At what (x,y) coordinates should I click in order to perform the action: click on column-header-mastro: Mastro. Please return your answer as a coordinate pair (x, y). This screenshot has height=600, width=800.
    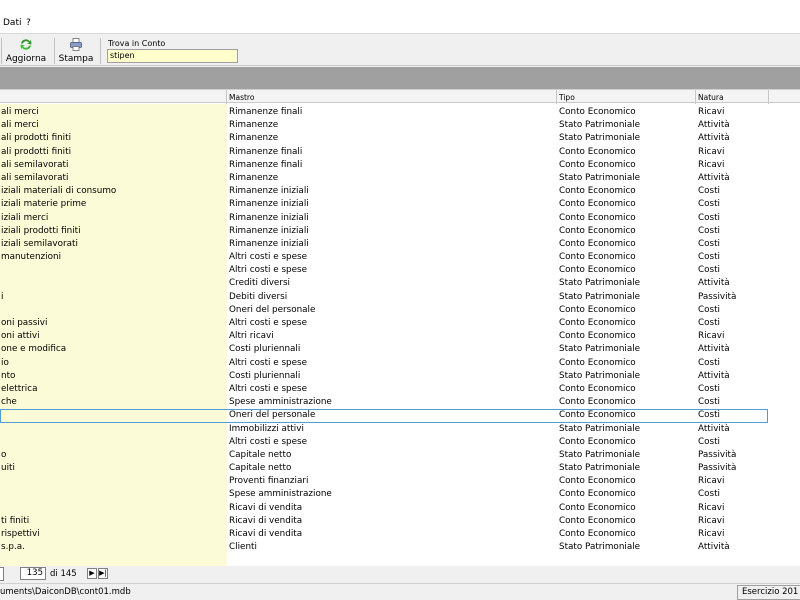
    Looking at the image, I should click on (241, 97).